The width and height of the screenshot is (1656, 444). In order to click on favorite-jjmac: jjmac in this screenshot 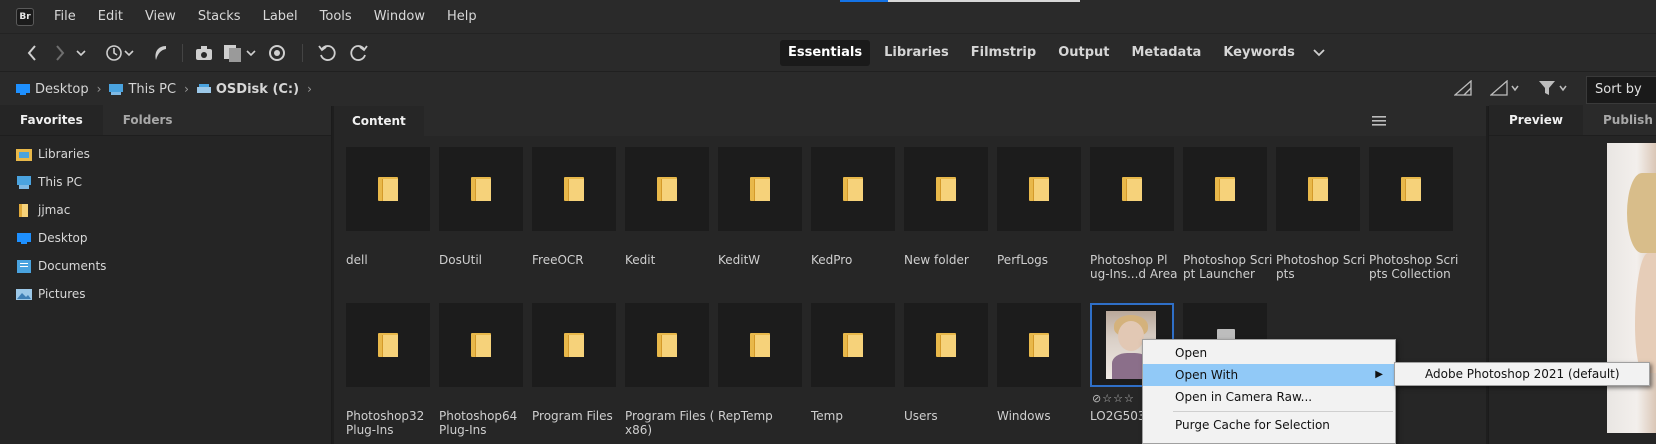, I will do `click(165, 210)`.